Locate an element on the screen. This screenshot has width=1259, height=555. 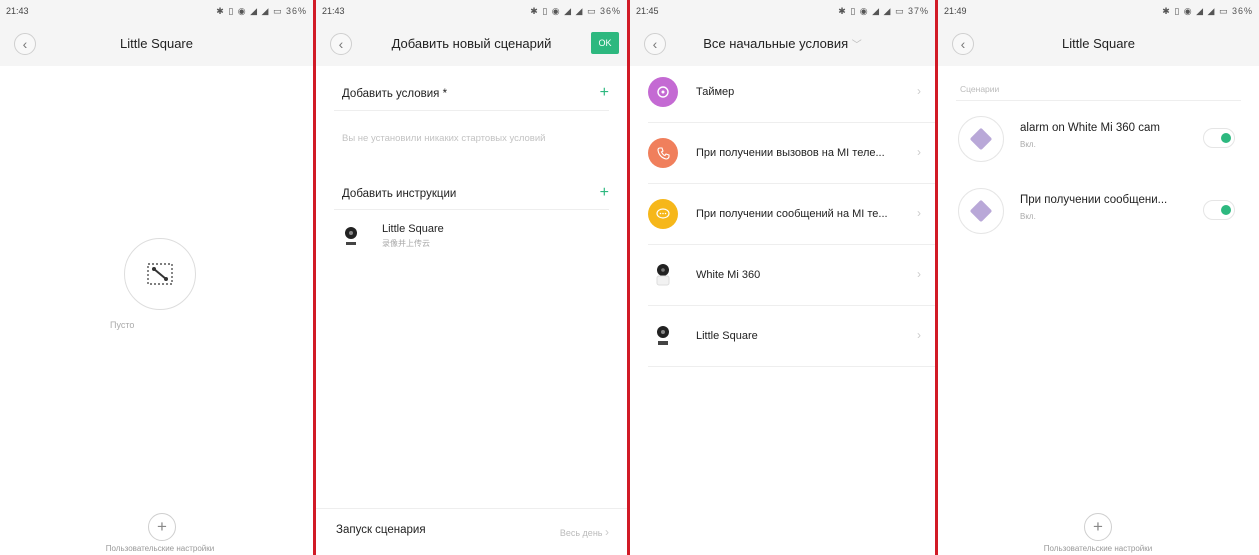
add-conditions-plus-icon: + is located at coordinates (604, 93).